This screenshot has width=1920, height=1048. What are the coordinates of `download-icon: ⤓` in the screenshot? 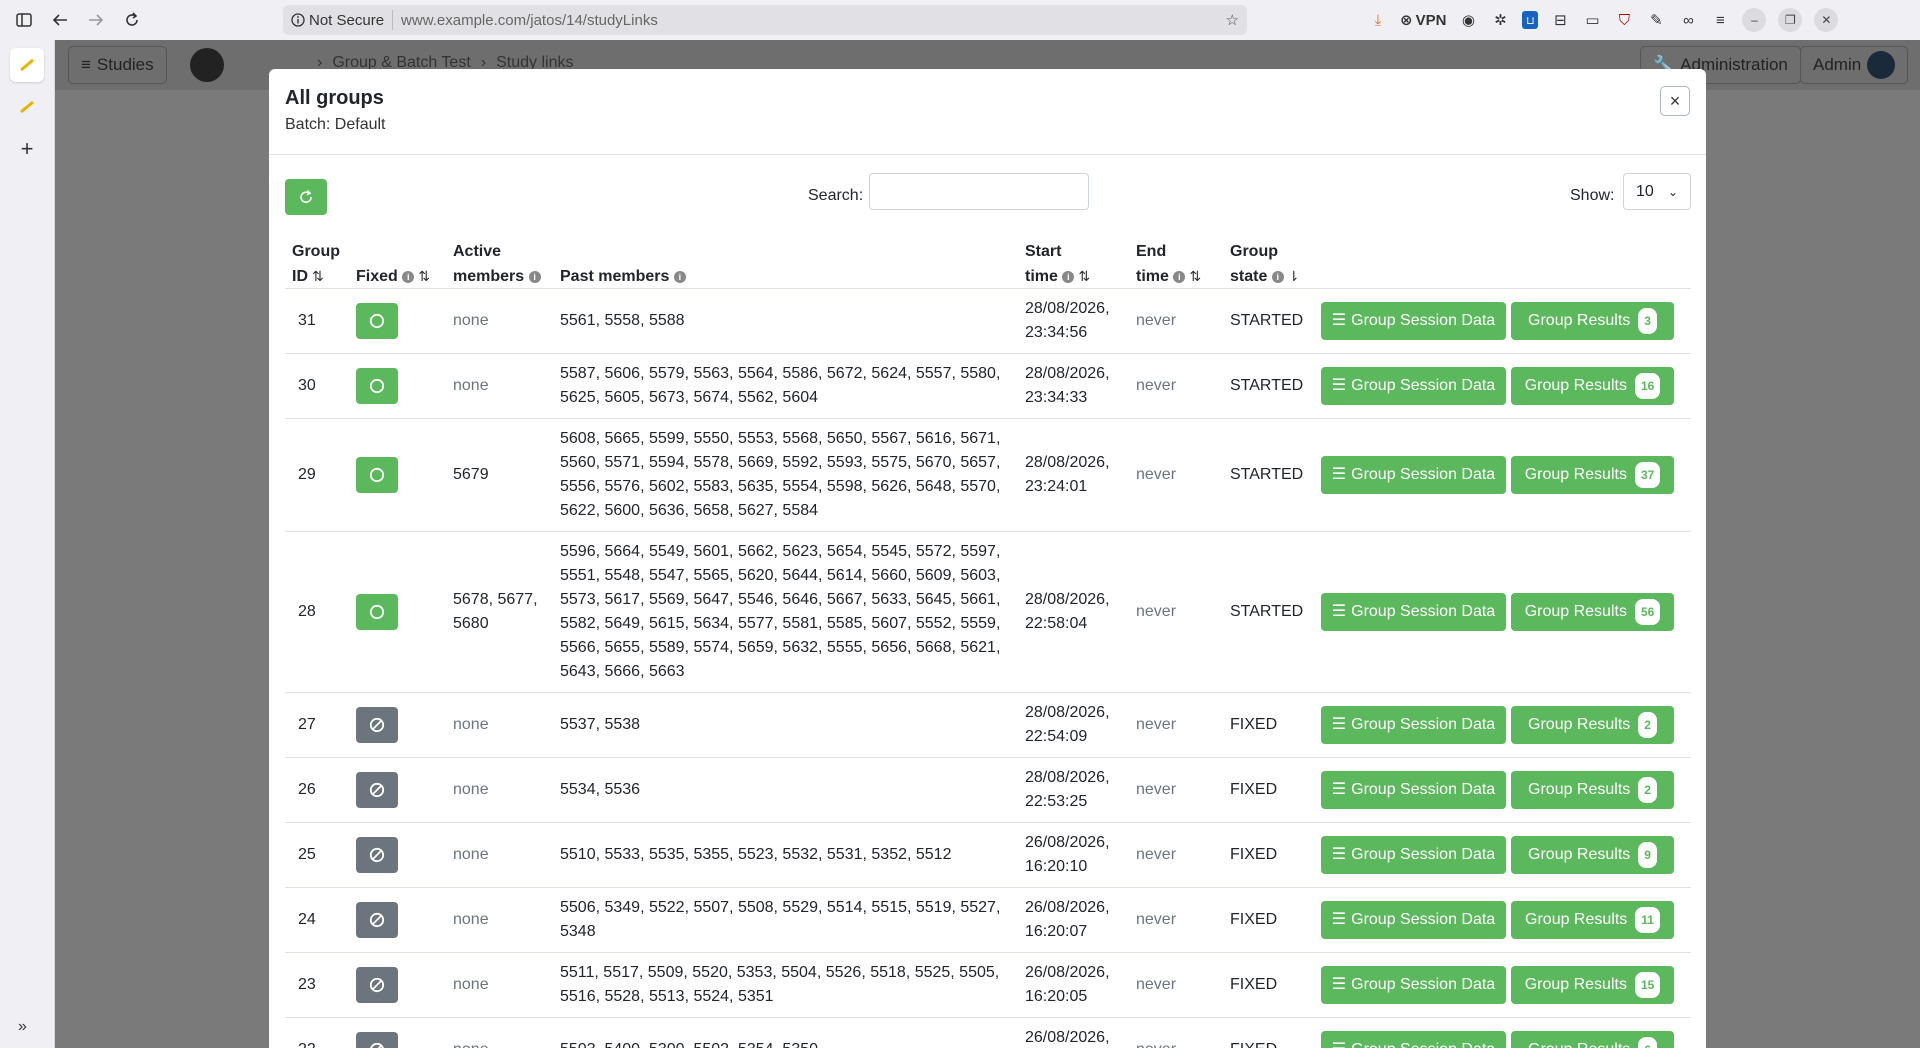 It's located at (1378, 20).